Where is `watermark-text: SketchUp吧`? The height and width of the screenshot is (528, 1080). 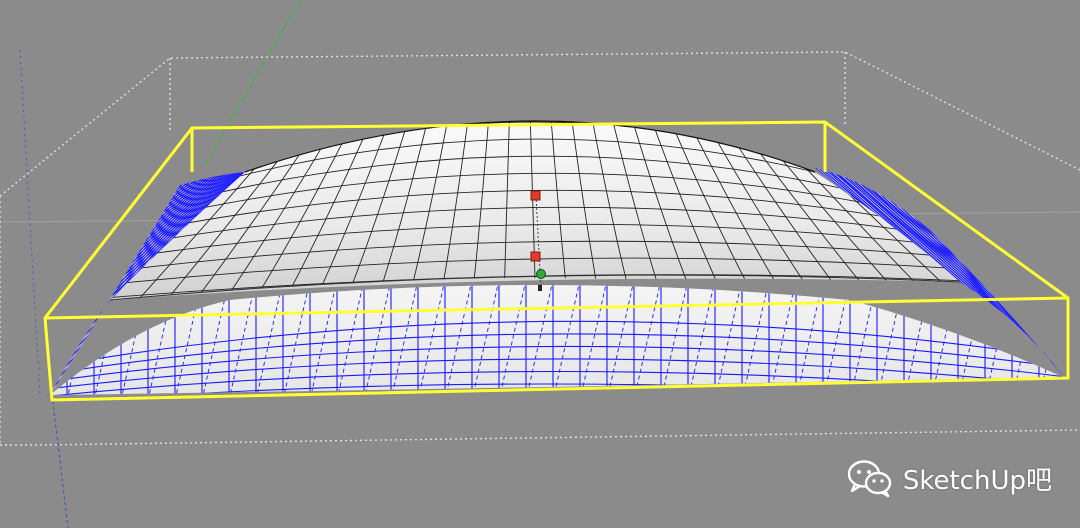 watermark-text: SketchUp吧 is located at coordinates (977, 480).